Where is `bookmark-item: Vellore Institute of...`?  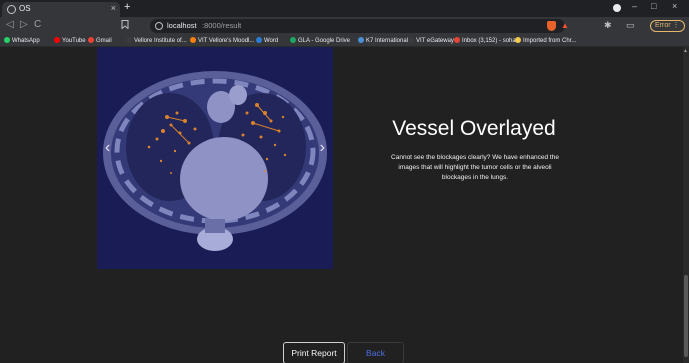 bookmark-item: Vellore Institute of... is located at coordinates (156, 40).